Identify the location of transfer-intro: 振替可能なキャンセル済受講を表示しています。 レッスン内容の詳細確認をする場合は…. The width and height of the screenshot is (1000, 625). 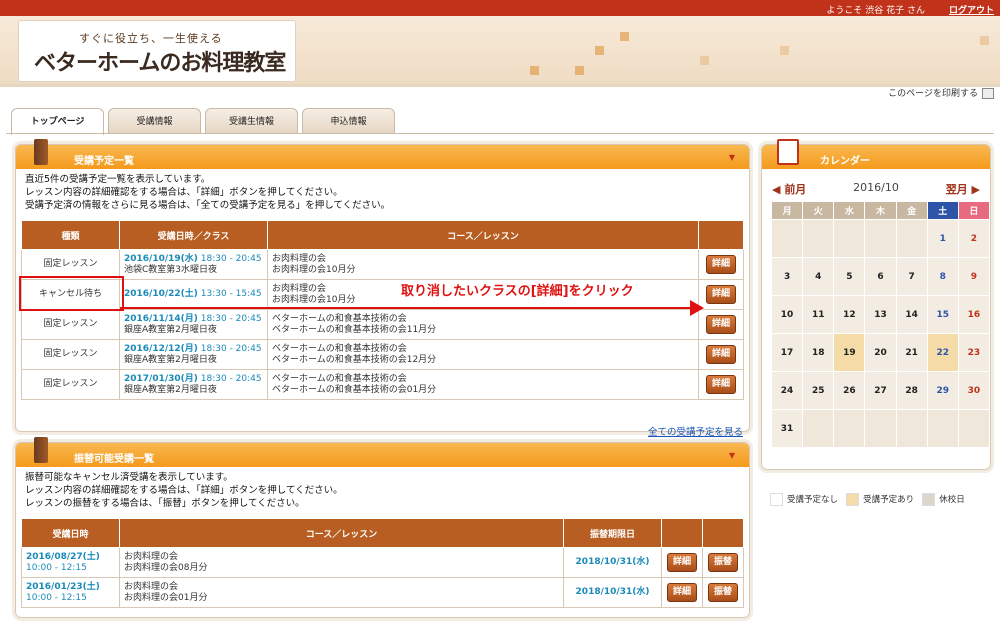
(184, 490).